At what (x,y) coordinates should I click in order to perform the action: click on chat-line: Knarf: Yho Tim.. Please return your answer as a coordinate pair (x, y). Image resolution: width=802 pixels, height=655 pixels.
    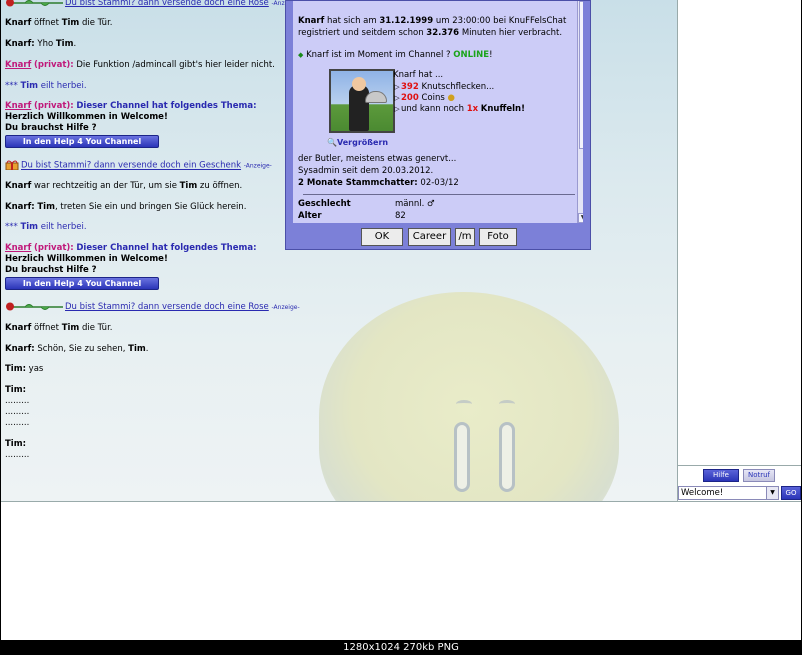
    Looking at the image, I should click on (40, 44).